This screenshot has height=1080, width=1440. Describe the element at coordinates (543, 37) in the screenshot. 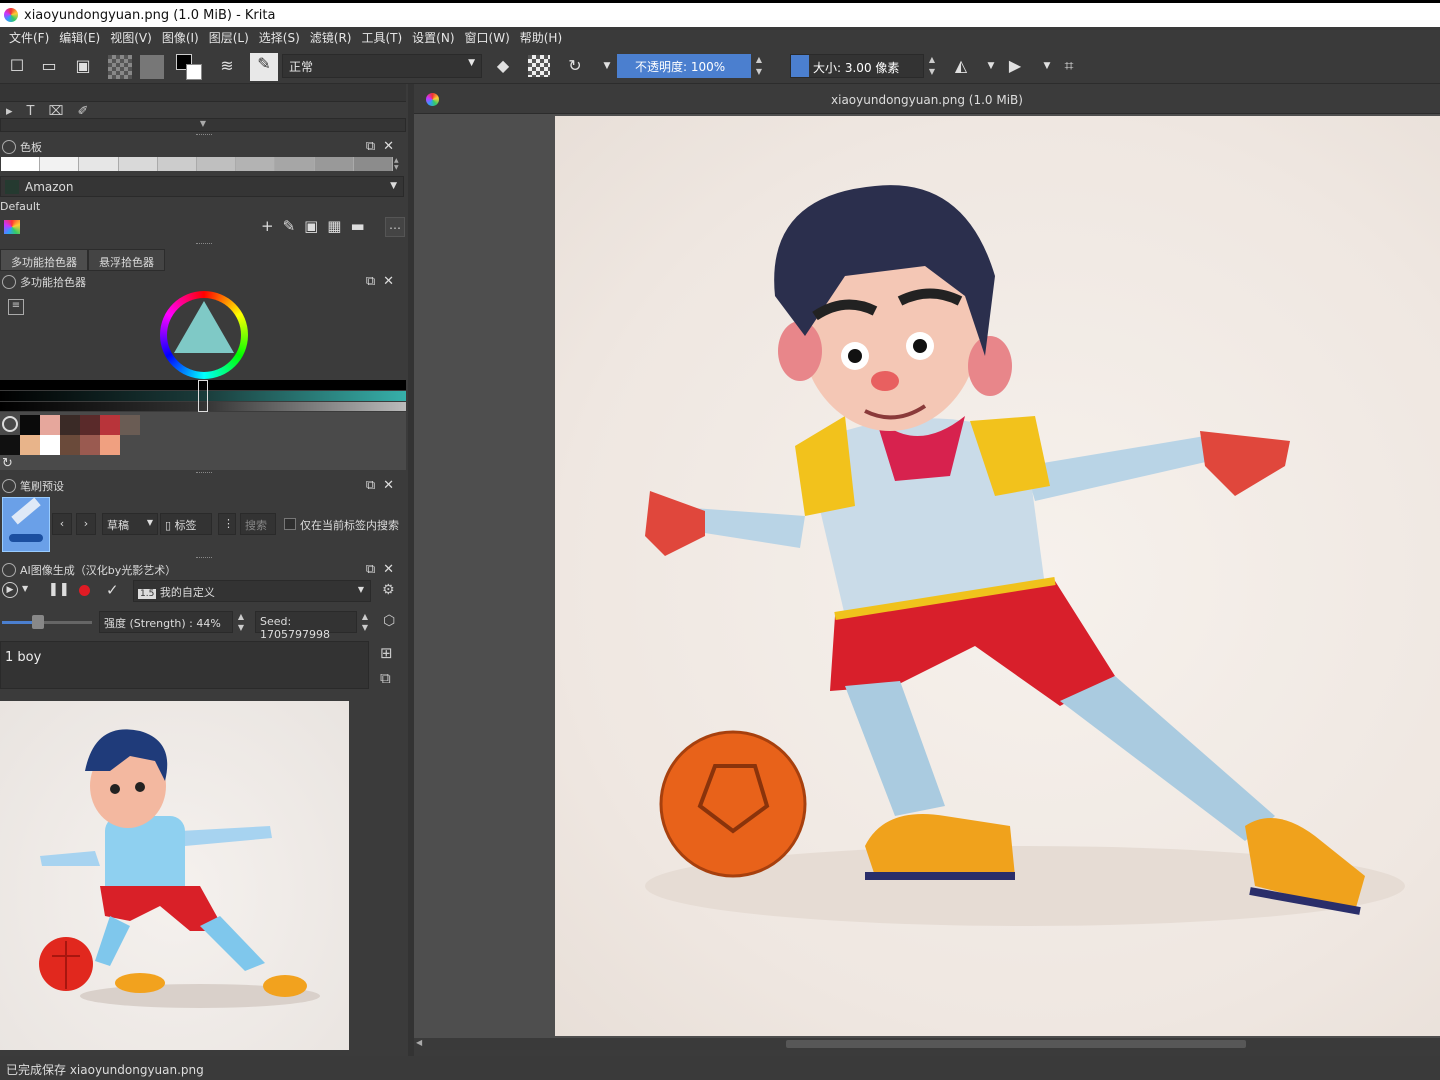

I see `menu-help: 帮助(H)` at that location.